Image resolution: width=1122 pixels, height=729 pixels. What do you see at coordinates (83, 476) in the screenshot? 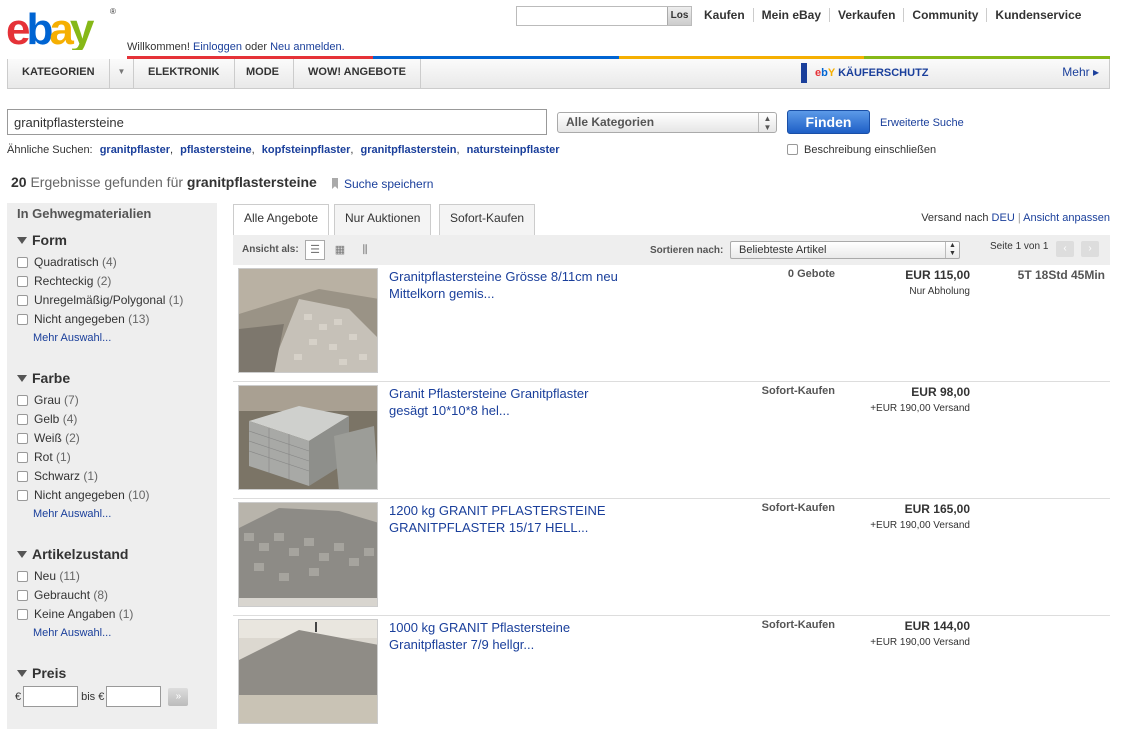
I see `filter-option: Schwarz (1)` at bounding box center [83, 476].